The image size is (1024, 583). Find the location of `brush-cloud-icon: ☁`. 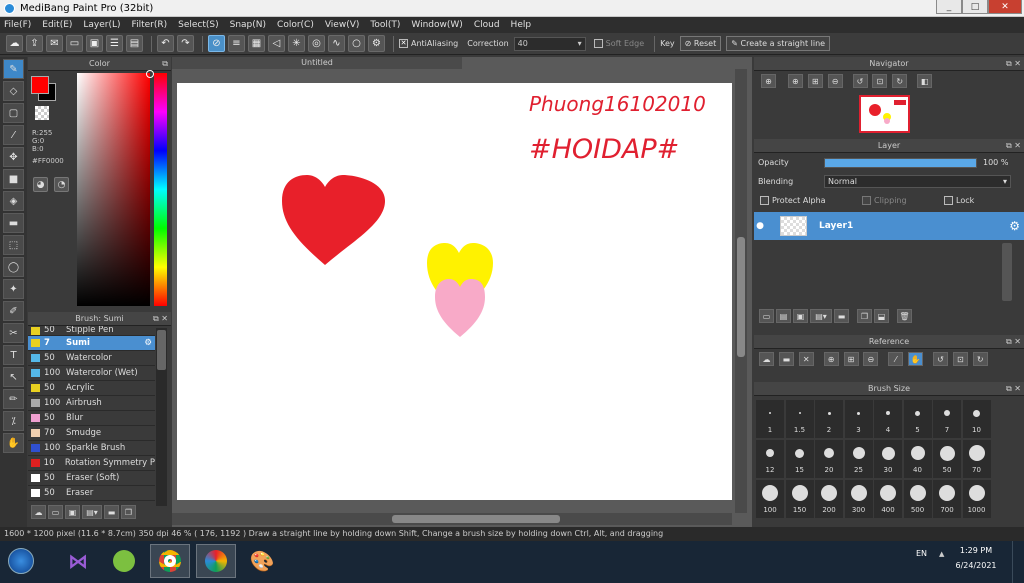

brush-cloud-icon: ☁ is located at coordinates (38, 512).